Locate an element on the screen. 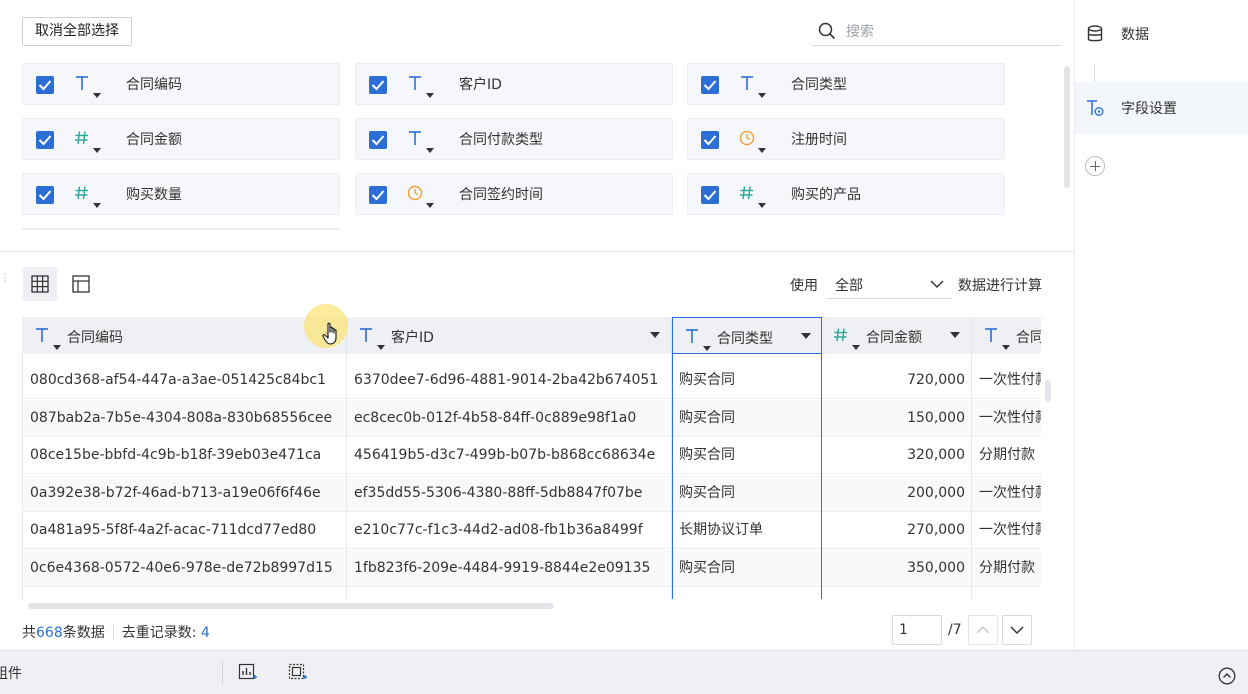 Image resolution: width=1248 pixels, height=694 pixels. table-cell: ef35dd55-5306-4380-88ff-5db8847f07be is located at coordinates (509, 493).